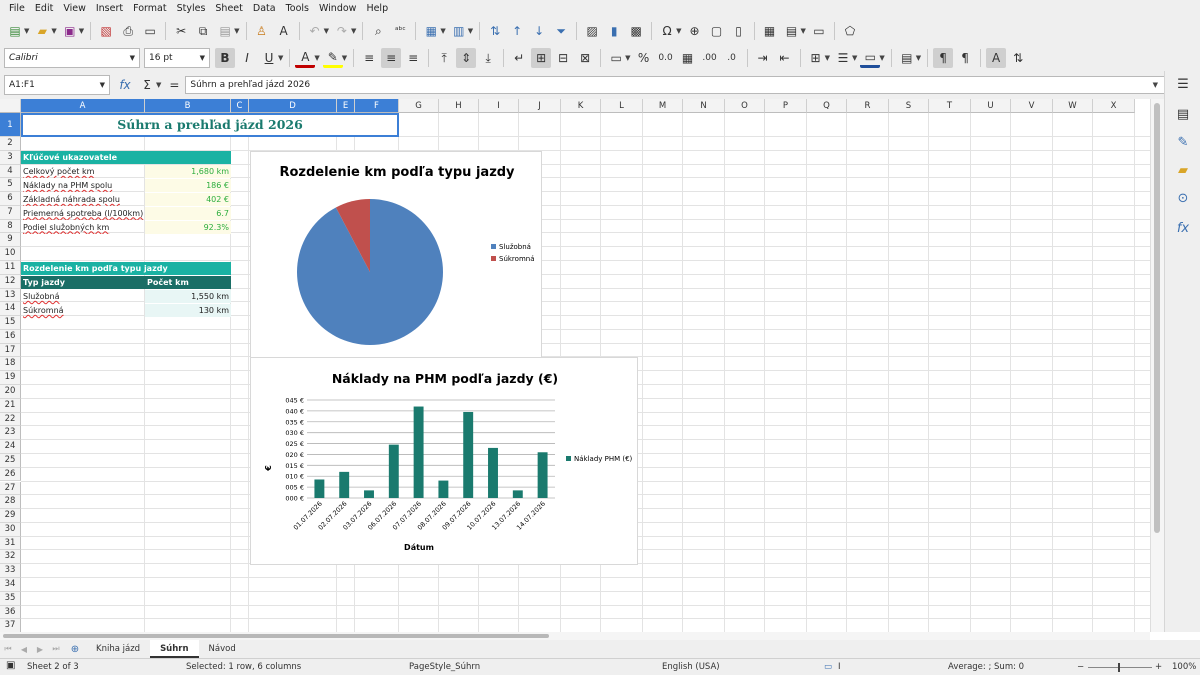 The width and height of the screenshot is (1200, 675). I want to click on left-to-right-icon: ¶, so click(943, 58).